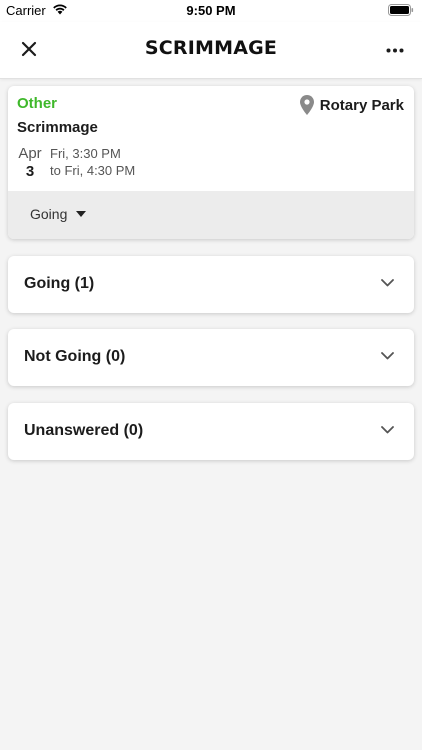 The height and width of the screenshot is (750, 422). Describe the element at coordinates (81, 214) in the screenshot. I see `caret-down-icon` at that location.